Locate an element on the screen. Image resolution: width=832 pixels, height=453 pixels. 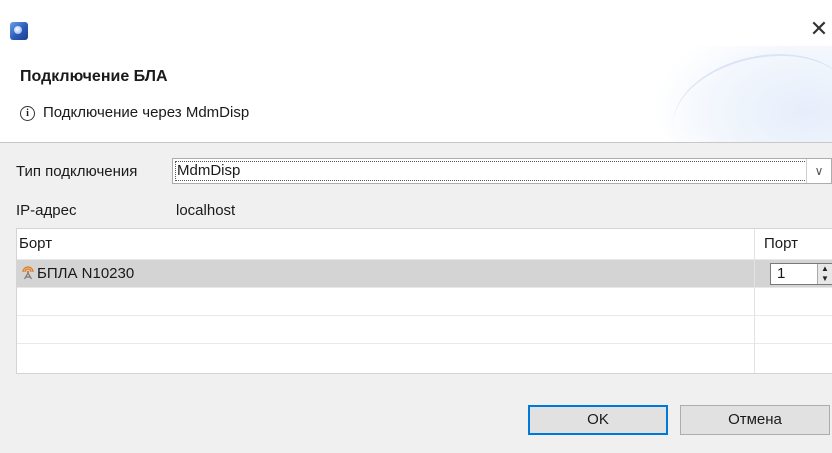
chevron-down-icon: ∨ is located at coordinates (818, 171).